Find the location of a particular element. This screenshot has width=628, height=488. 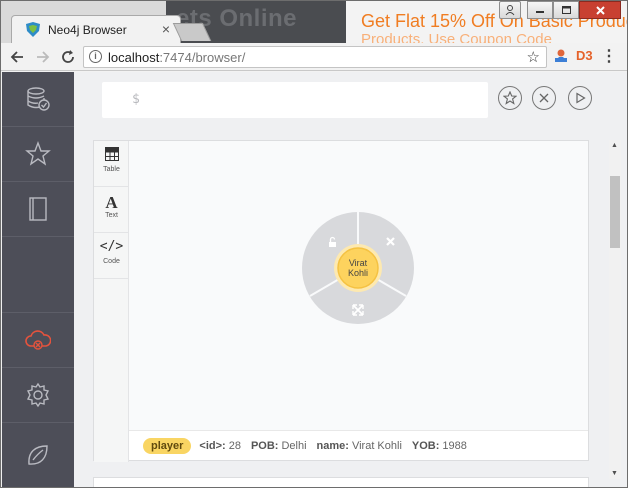

reload-button is located at coordinates (68, 57).